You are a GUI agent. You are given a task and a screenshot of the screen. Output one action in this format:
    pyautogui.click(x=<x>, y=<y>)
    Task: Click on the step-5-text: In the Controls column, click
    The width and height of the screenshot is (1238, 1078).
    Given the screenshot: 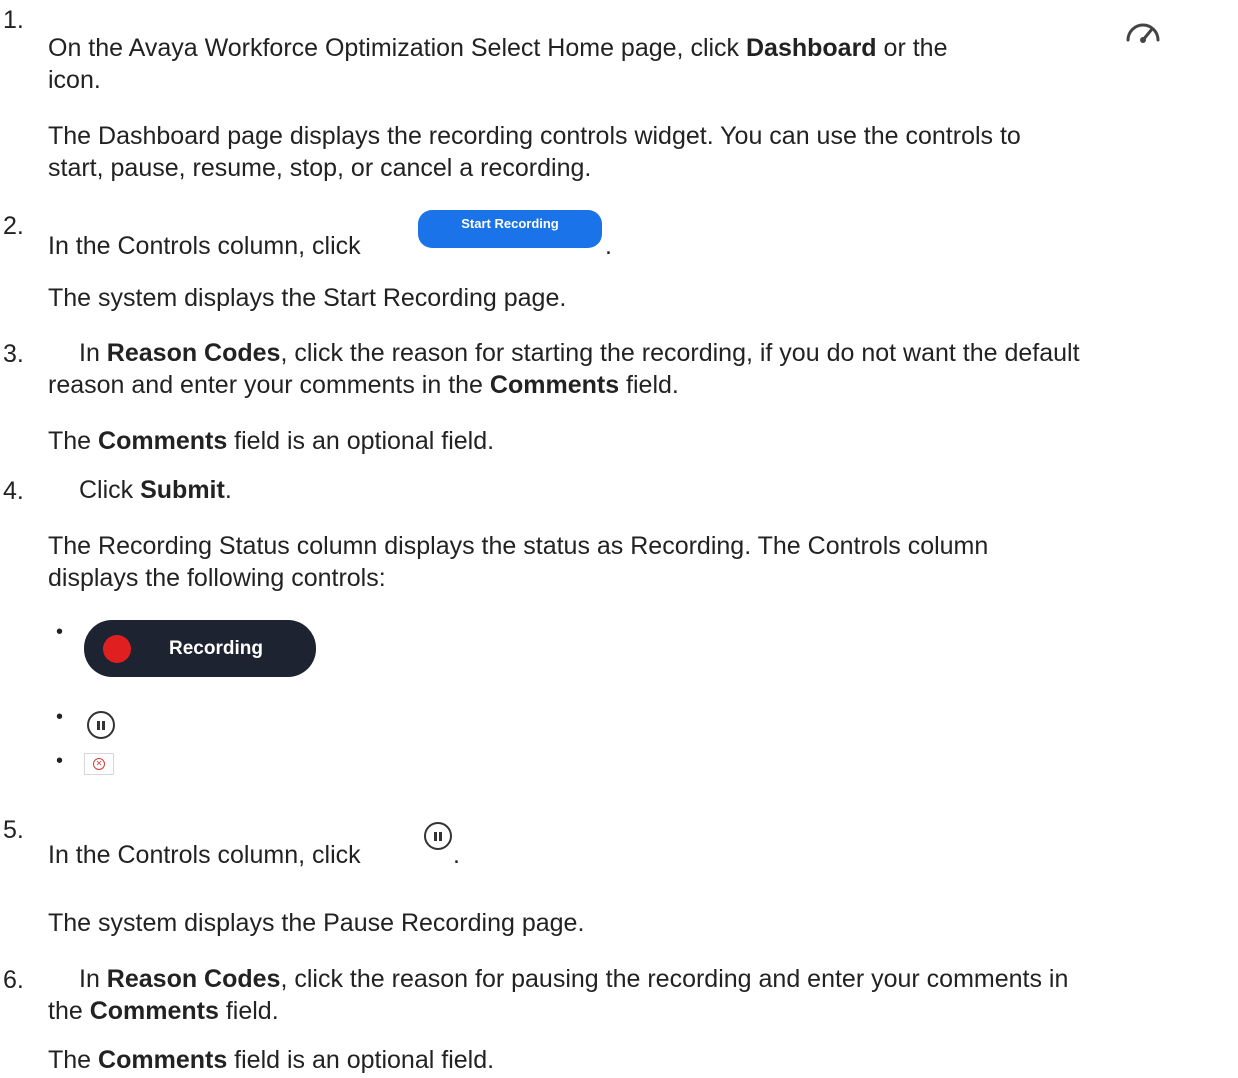 What is the action you would take?
    pyautogui.click(x=204, y=855)
    